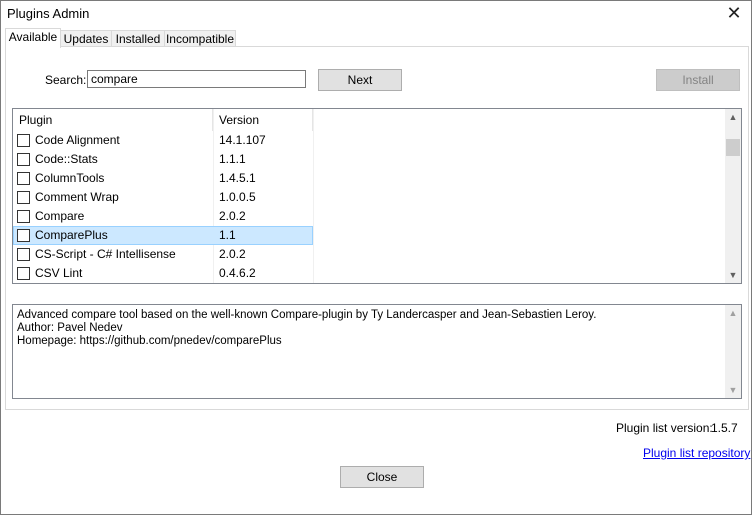  I want to click on plugin-name: CSV Lint, so click(59, 273).